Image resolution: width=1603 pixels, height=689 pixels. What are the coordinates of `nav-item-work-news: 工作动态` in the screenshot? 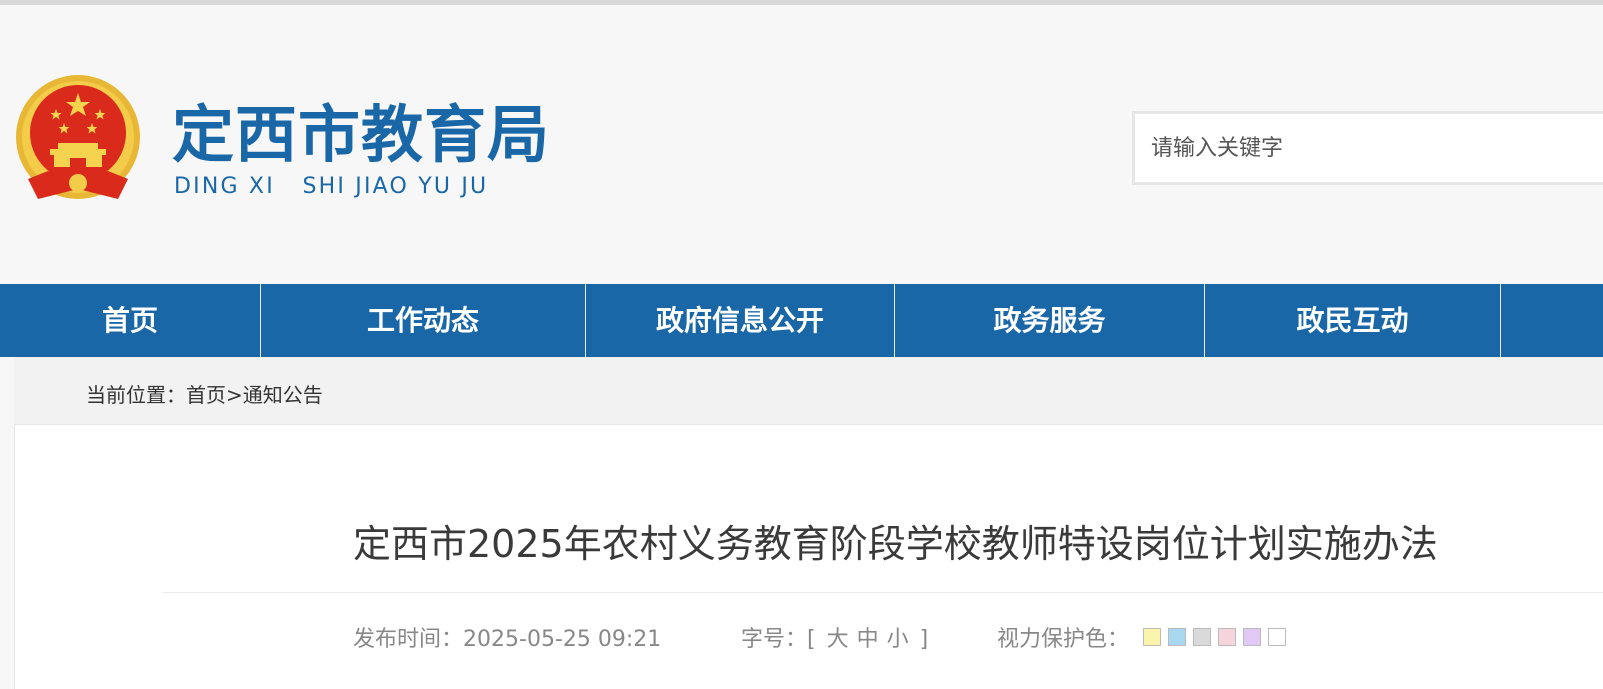 It's located at (423, 320).